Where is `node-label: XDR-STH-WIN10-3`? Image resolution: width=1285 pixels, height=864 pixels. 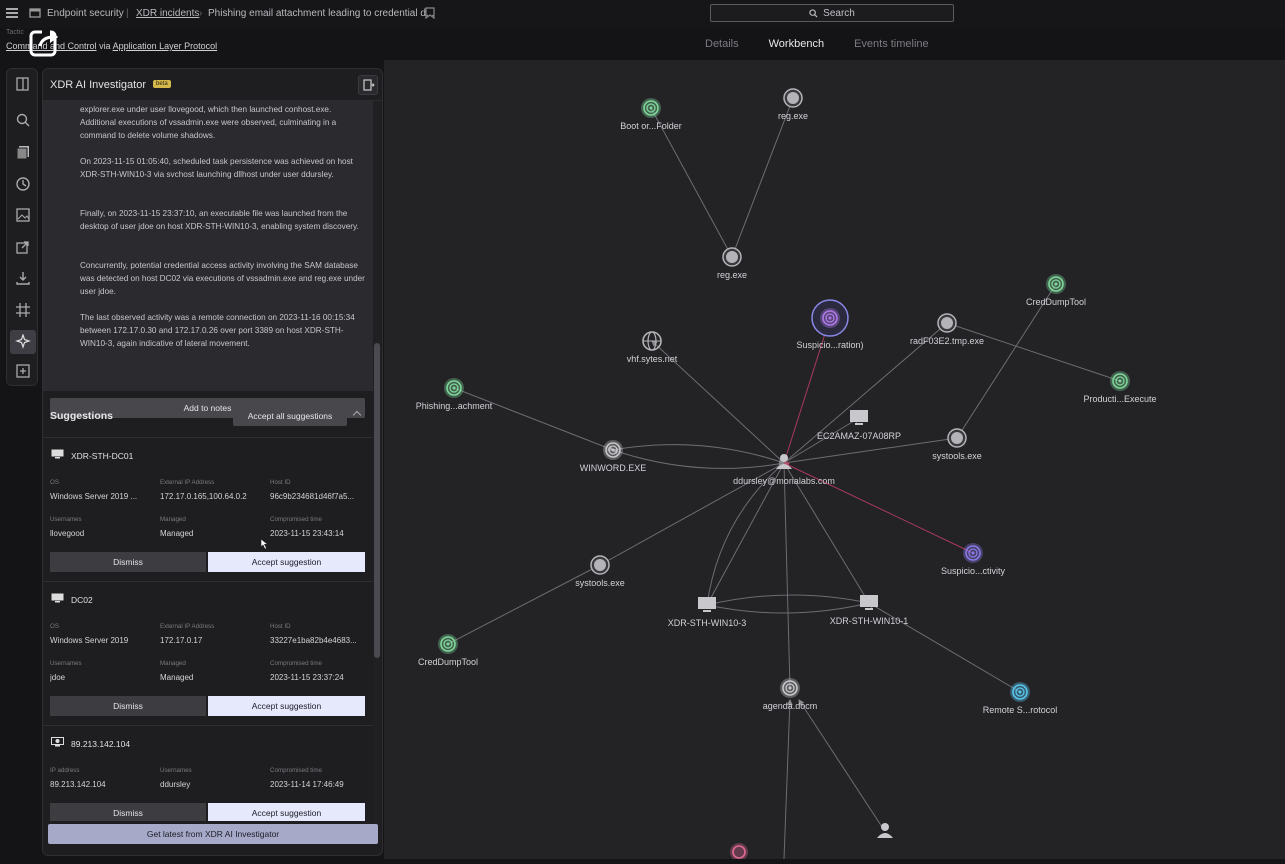 node-label: XDR-STH-WIN10-3 is located at coordinates (707, 623).